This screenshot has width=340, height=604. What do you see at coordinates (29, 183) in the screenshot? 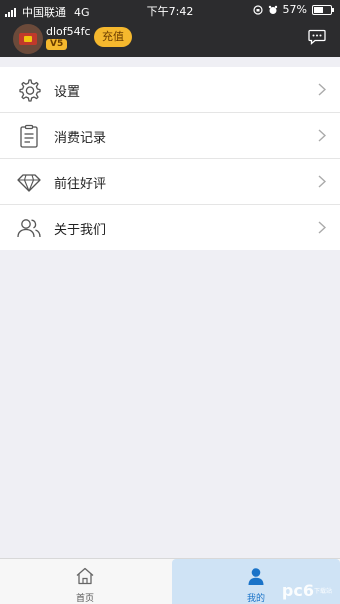
I see `diamond-icon` at bounding box center [29, 183].